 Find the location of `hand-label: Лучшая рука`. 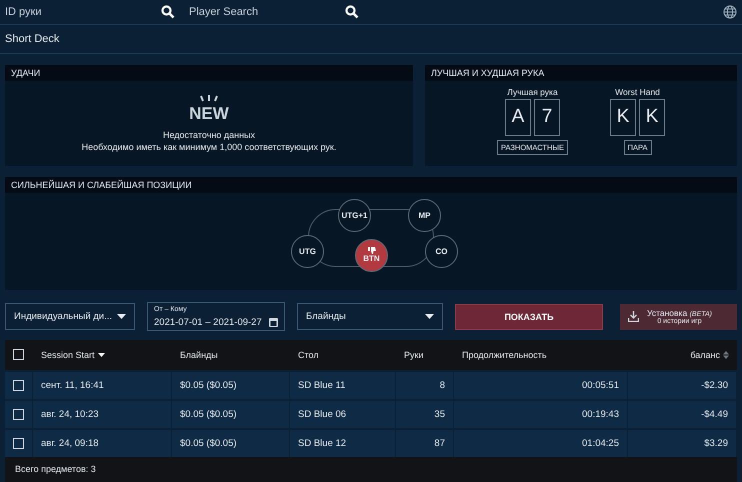

hand-label: Лучшая рука is located at coordinates (532, 91).